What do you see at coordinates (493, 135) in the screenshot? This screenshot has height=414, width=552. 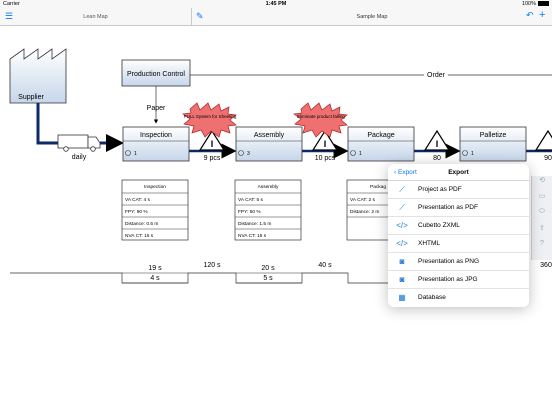 I see `process-name: Palletize` at bounding box center [493, 135].